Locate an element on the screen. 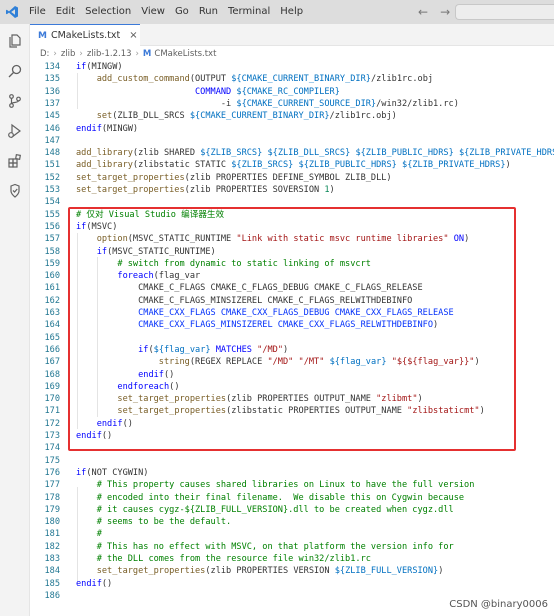  tab-cmakelists: M CMakeLists.txt × is located at coordinates (85, 35).